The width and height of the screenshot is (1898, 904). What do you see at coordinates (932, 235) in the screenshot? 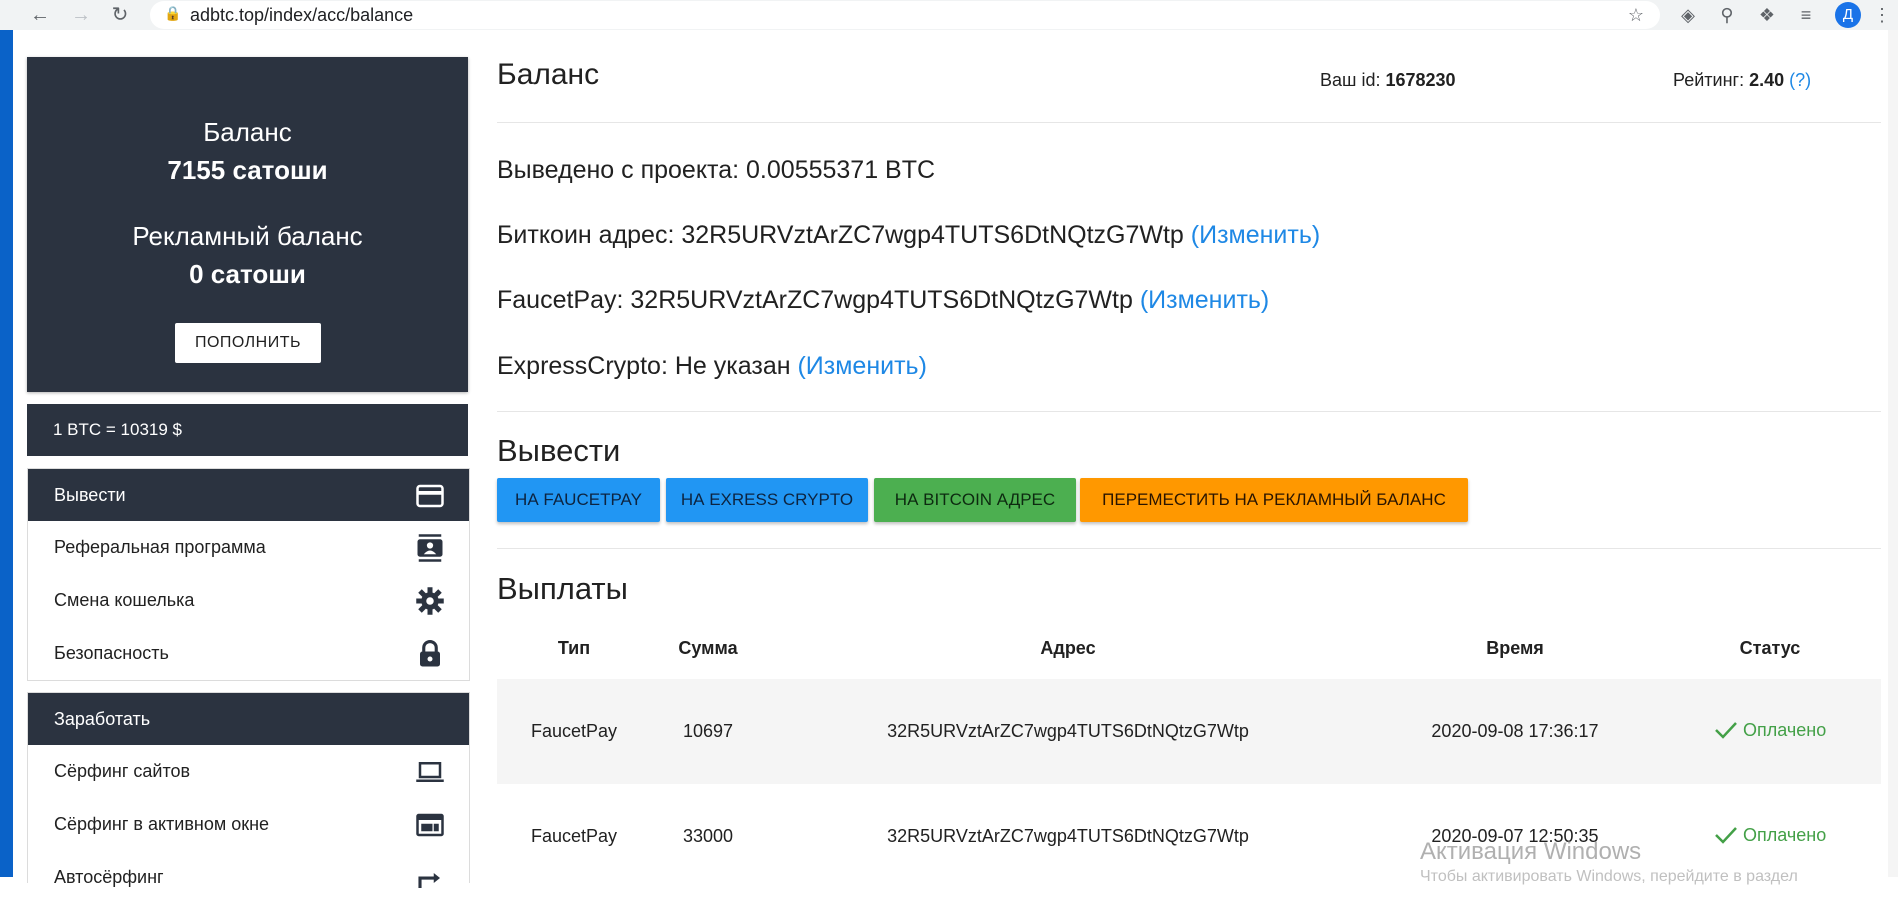
I see `bitcoin-value: 32R5URVztArZC7wgp4TUTS6DtNQtzG7Wtp` at bounding box center [932, 235].